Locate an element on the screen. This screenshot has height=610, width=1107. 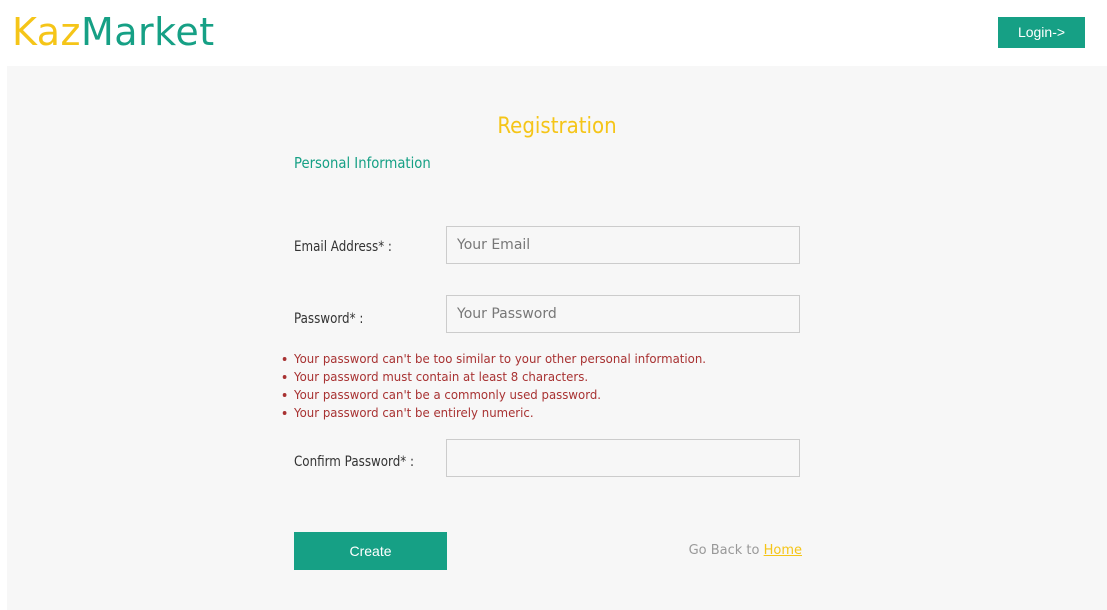
logo-market-text: Market is located at coordinates (147, 32).